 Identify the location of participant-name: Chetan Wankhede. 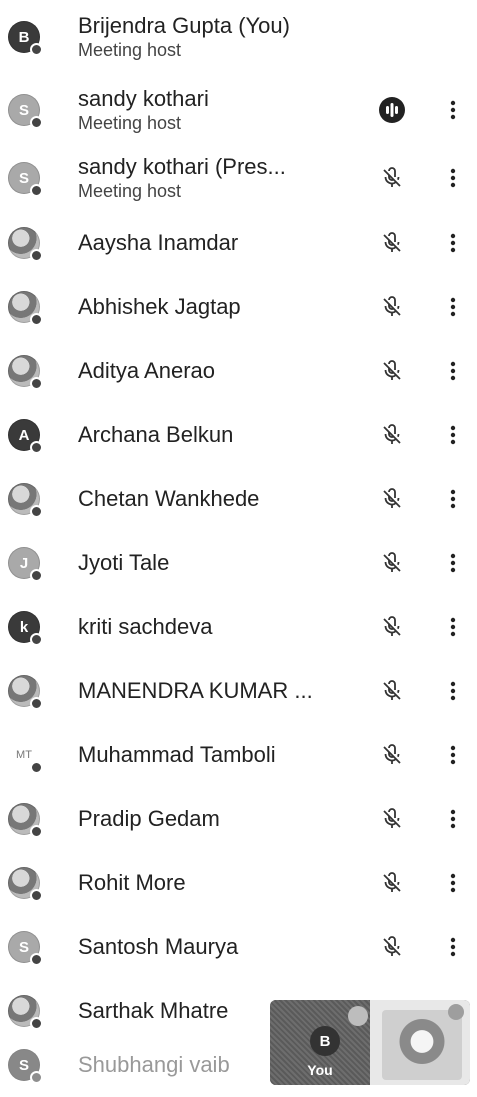
(169, 498).